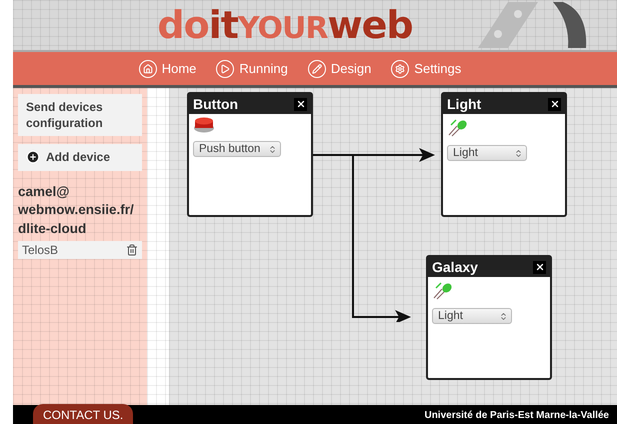 Image resolution: width=617 pixels, height=424 pixels. I want to click on device-node: Button Push button, so click(250, 154).